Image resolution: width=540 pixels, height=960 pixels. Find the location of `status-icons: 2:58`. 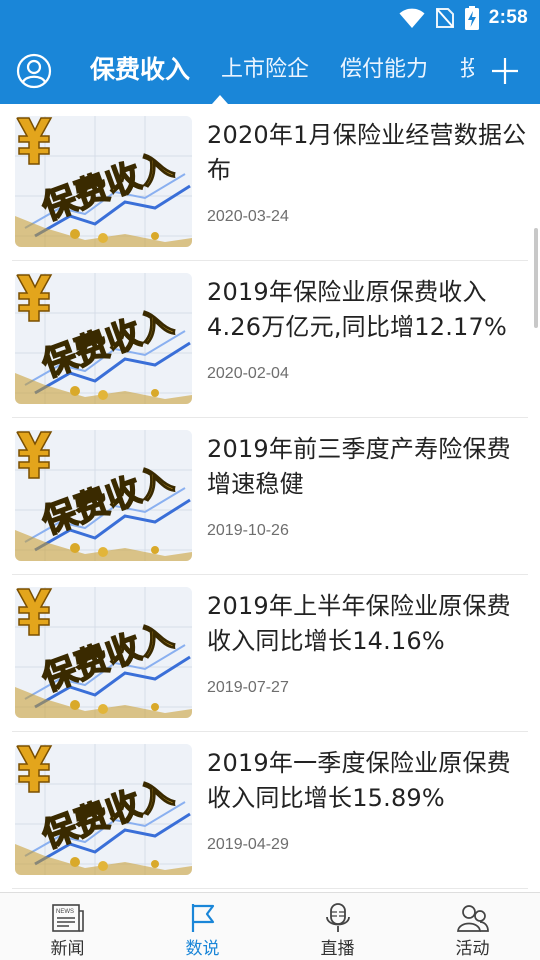

status-icons: 2:58 is located at coordinates (463, 18).